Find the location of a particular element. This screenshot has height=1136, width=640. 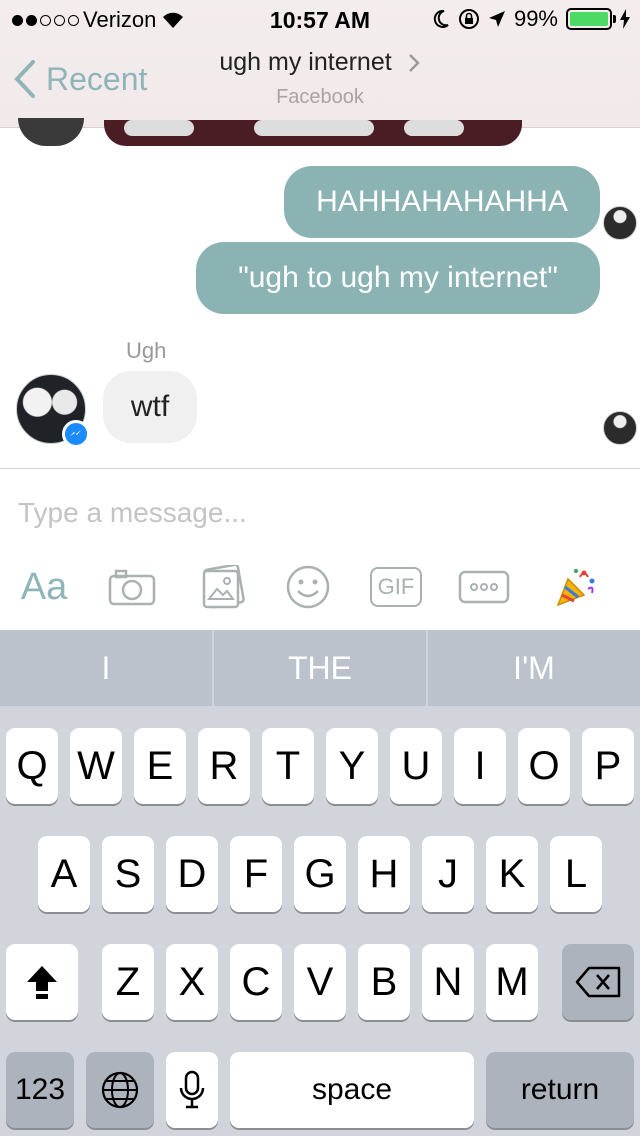

key-label: P is located at coordinates (608, 765).